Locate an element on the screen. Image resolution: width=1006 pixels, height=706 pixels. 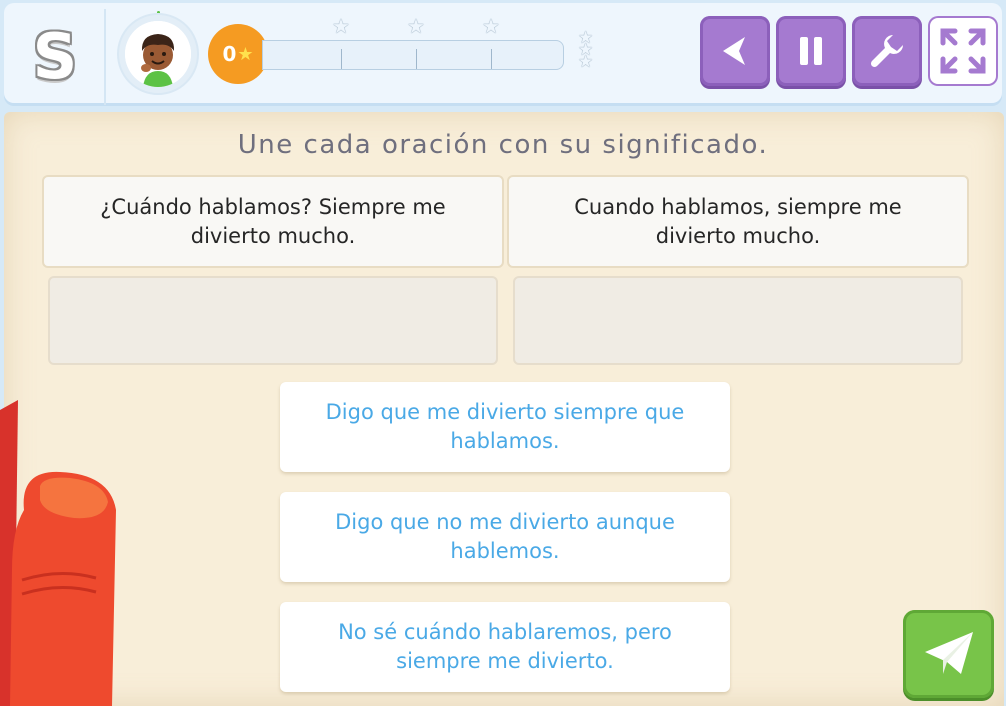
pause-icon is located at coordinates (811, 51).